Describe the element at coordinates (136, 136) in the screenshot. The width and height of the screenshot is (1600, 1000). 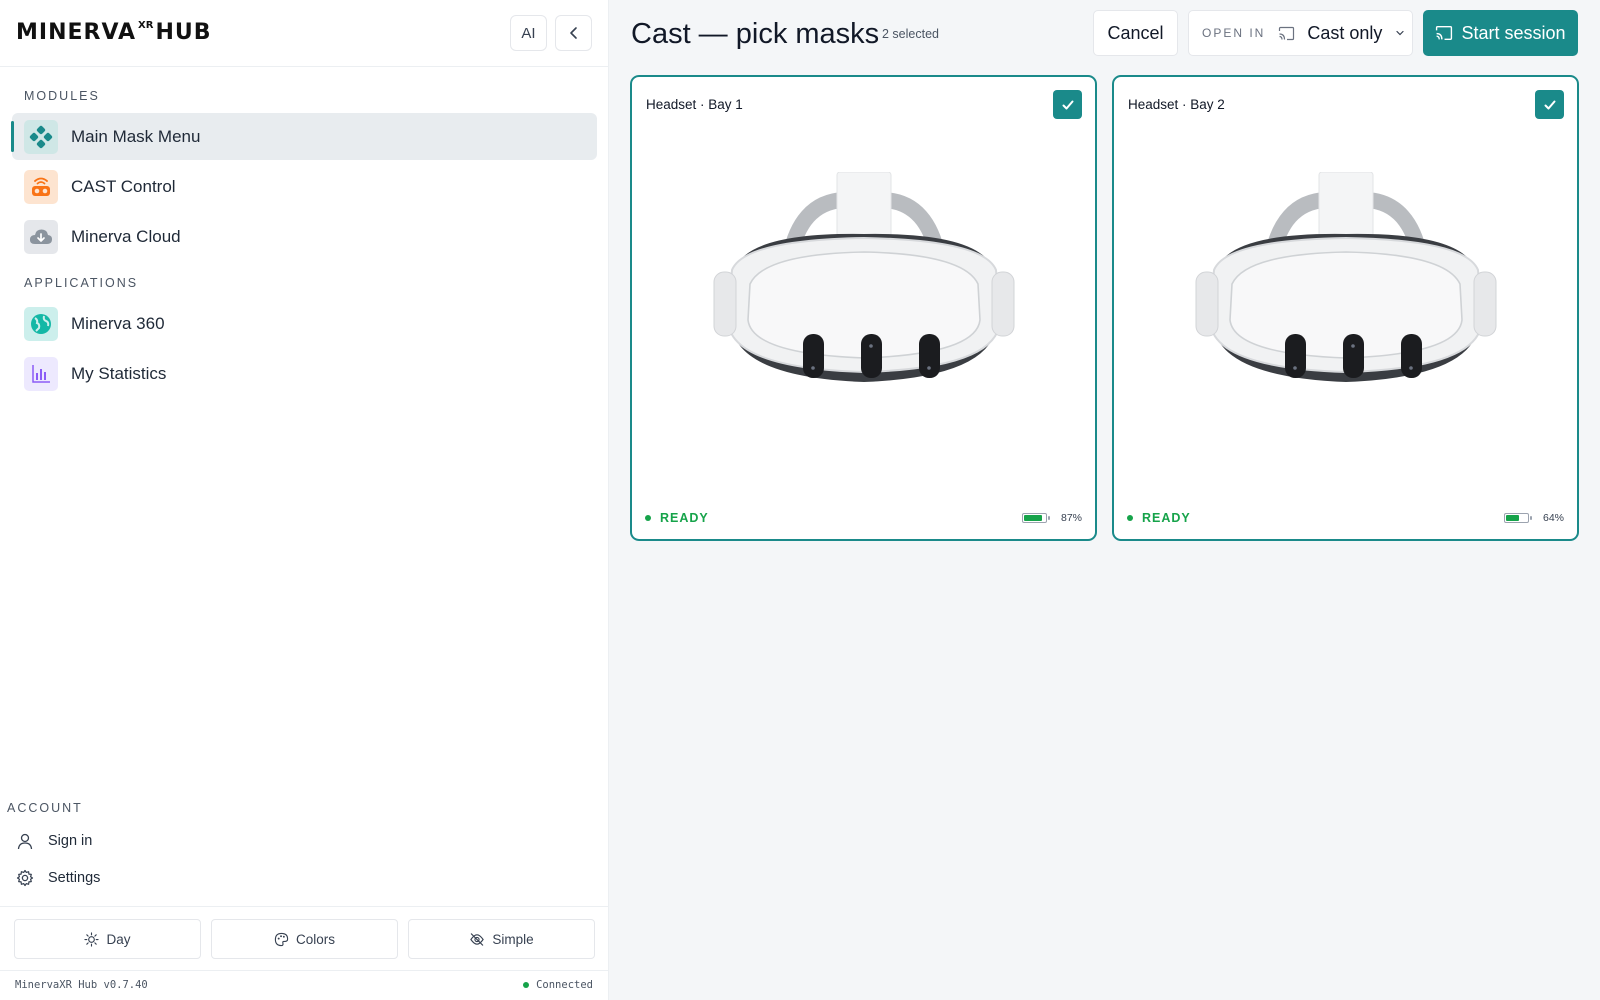
I see `sidebar-item-label: Main Mask Menu` at that location.